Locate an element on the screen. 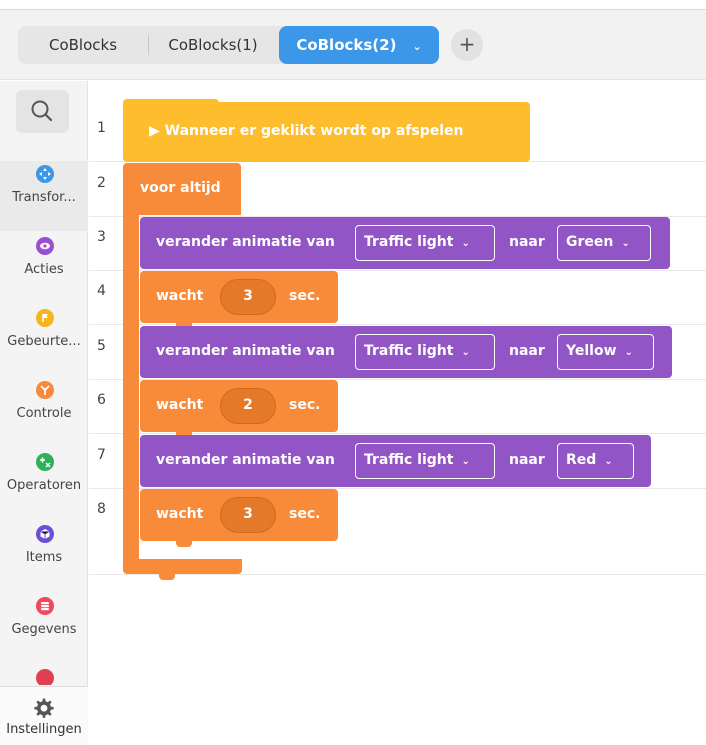  partial-category-icon is located at coordinates (45, 677).